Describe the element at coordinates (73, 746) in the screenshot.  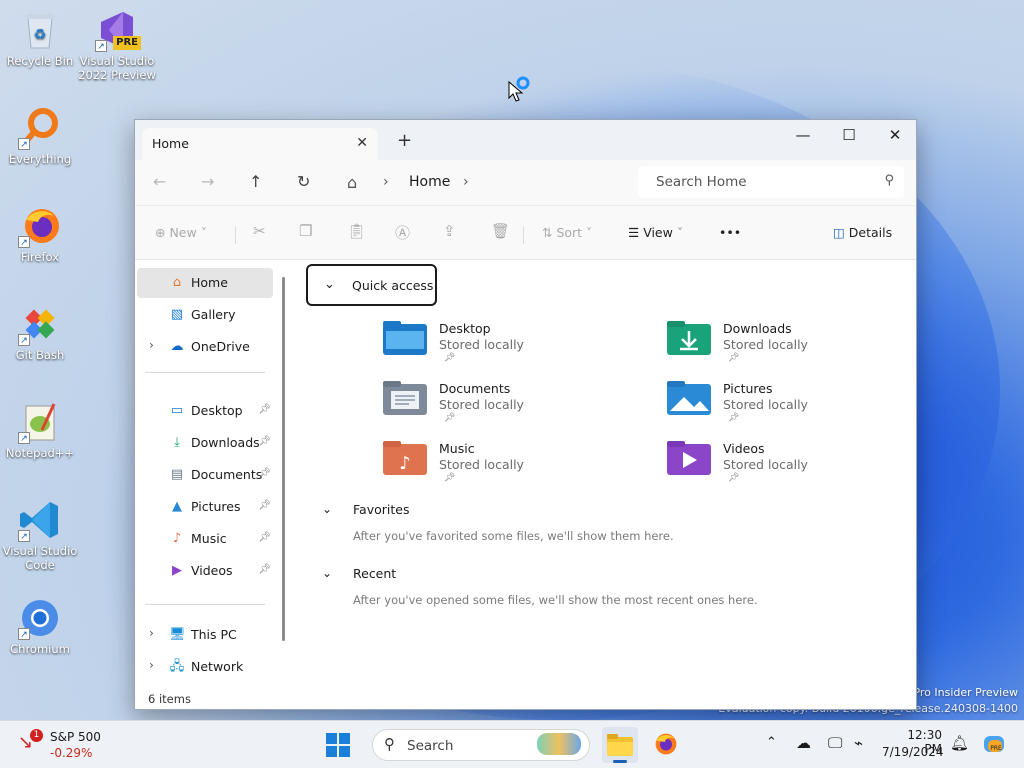
I see `stock-widget: ↘ 1 S&P 500 -0.29%` at that location.